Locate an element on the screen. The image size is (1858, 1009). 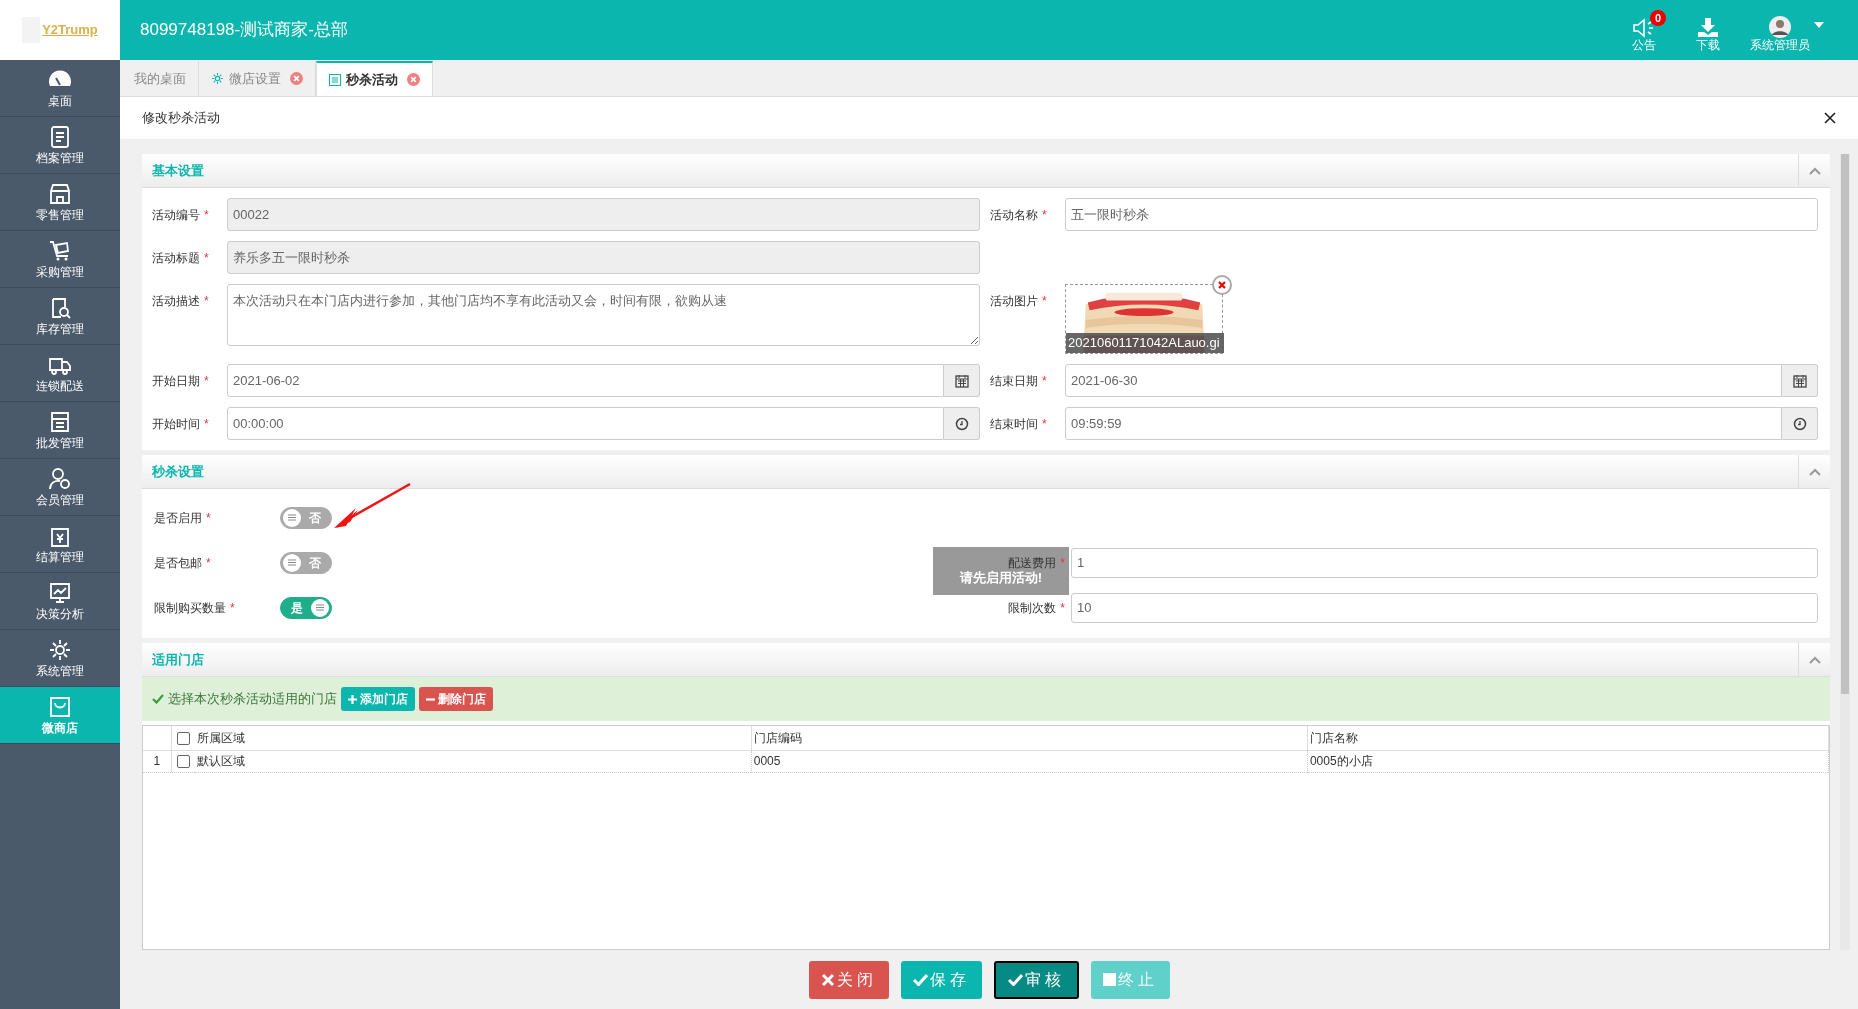
cart-icon is located at coordinates (60, 251).